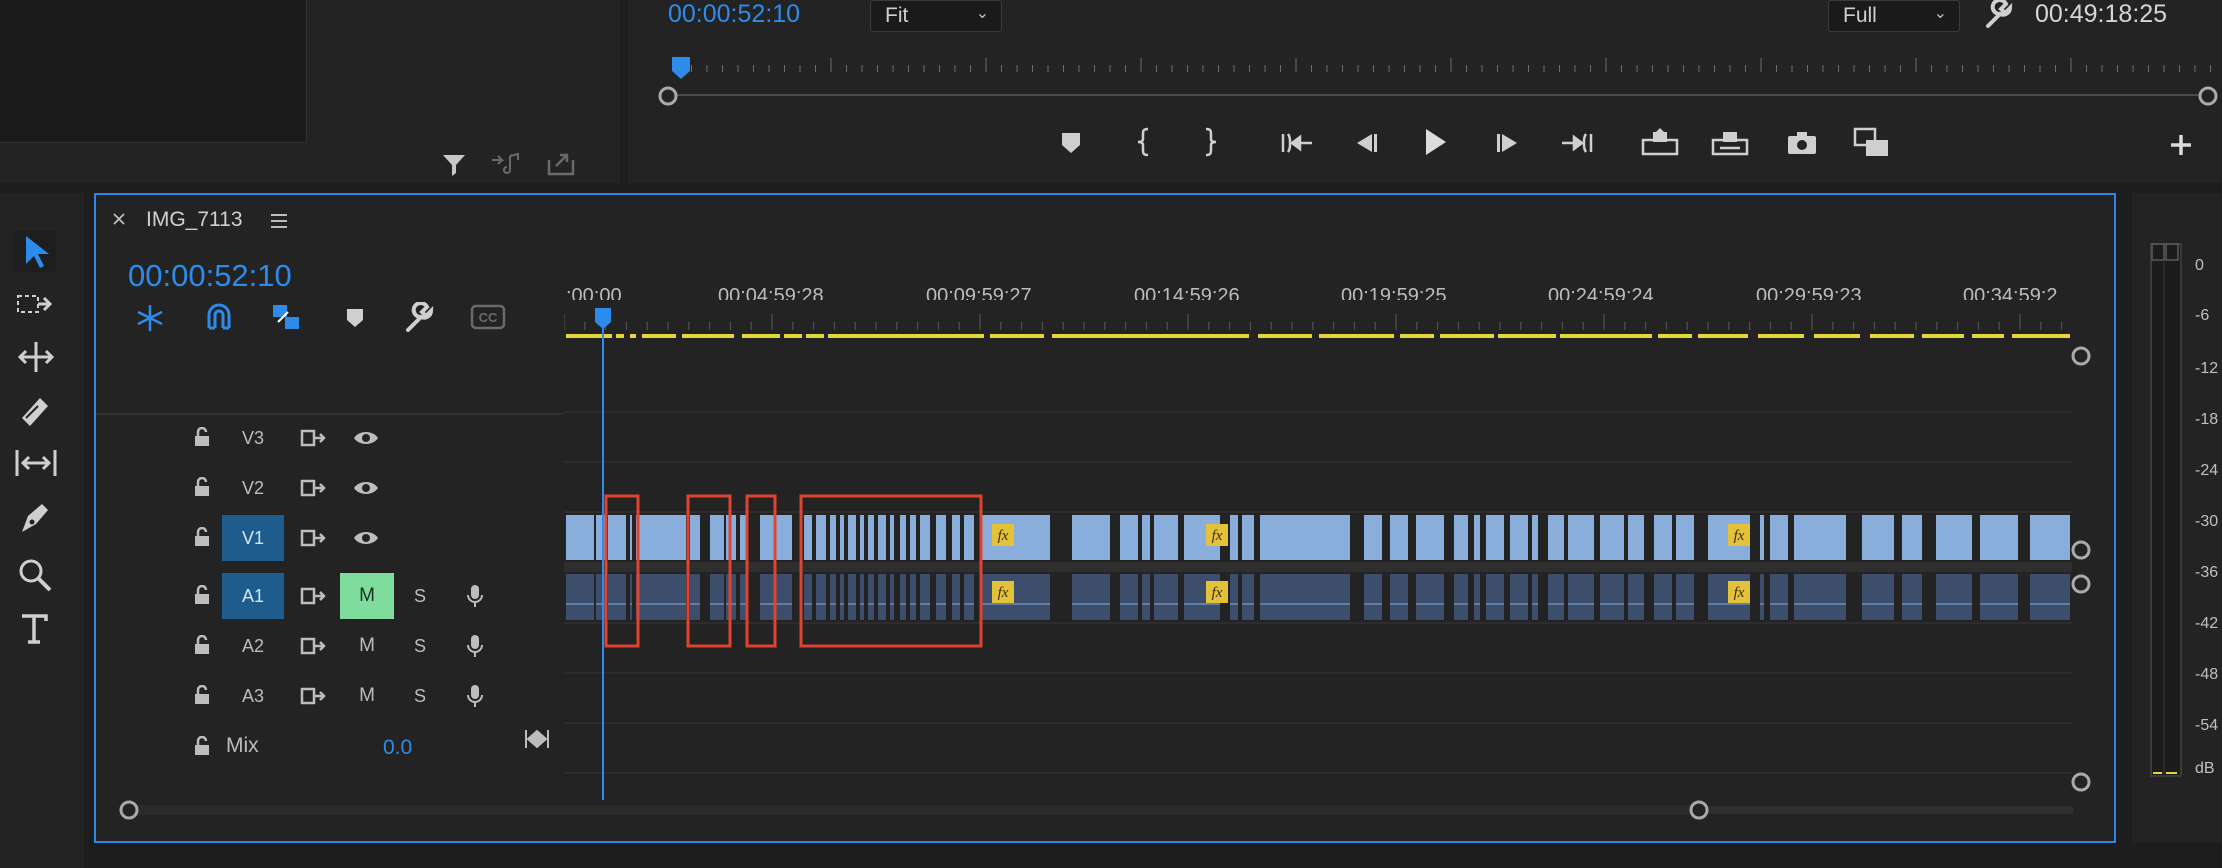 This screenshot has width=2222, height=868. Describe the element at coordinates (1297, 143) in the screenshot. I see `go-to-in-icon` at that location.